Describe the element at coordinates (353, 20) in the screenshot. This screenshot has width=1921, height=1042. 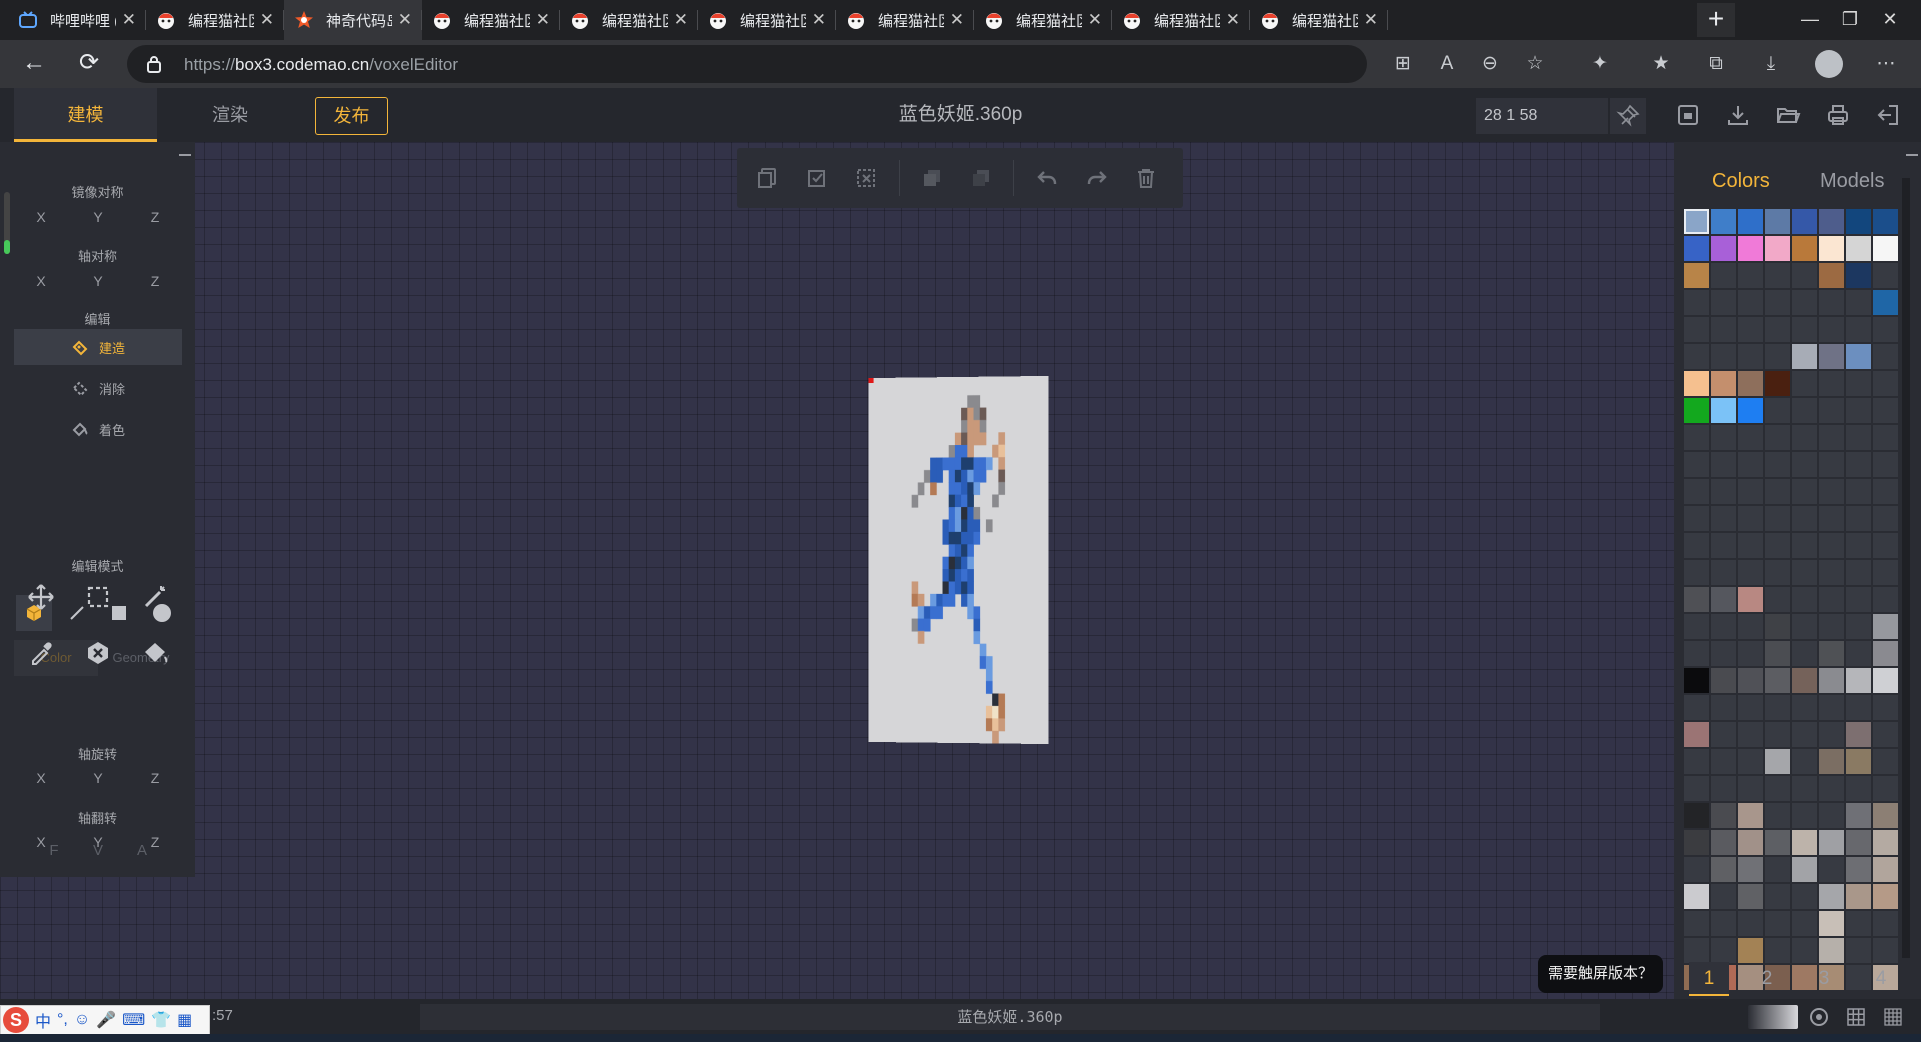
I see `browser-tab: 神奇代码岛 ✕` at that location.